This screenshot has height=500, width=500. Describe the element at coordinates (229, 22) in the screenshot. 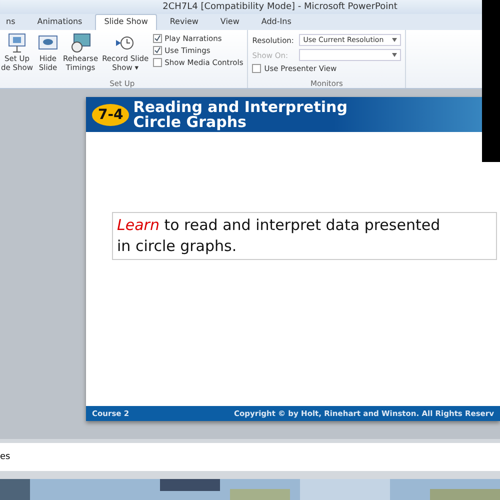

I see `ribbon-tab: View` at that location.